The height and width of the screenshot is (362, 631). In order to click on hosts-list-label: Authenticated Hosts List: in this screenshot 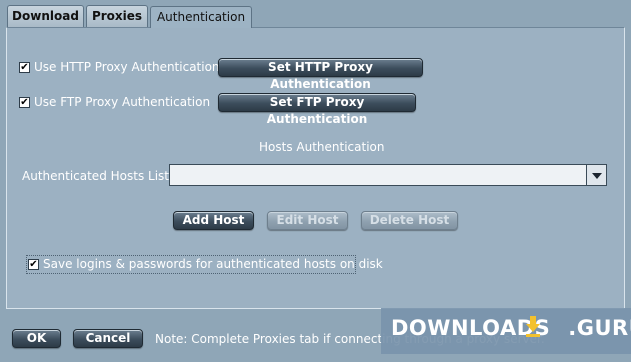, I will do `click(98, 176)`.